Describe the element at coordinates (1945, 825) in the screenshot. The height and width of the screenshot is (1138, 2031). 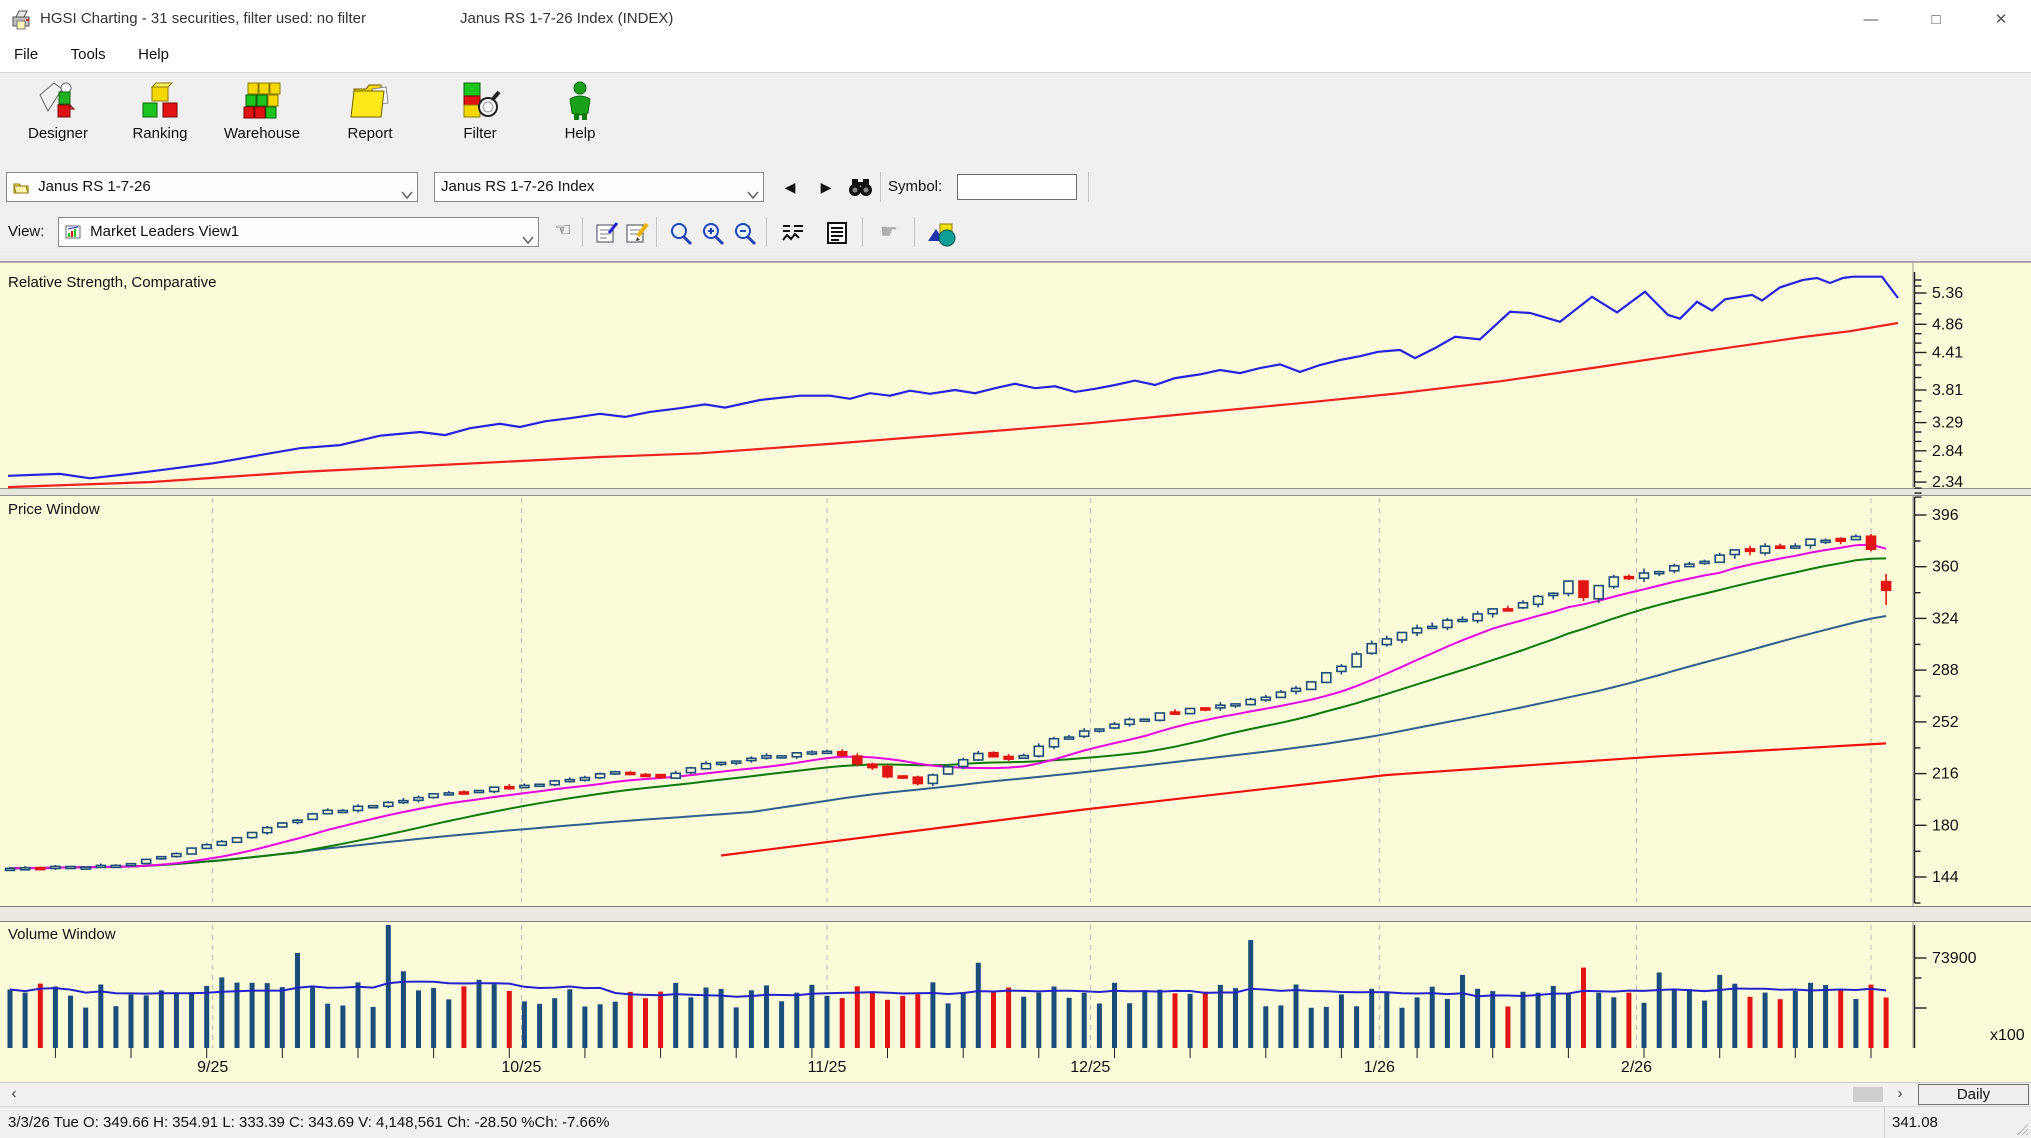
I see `svg-text: 180` at that location.